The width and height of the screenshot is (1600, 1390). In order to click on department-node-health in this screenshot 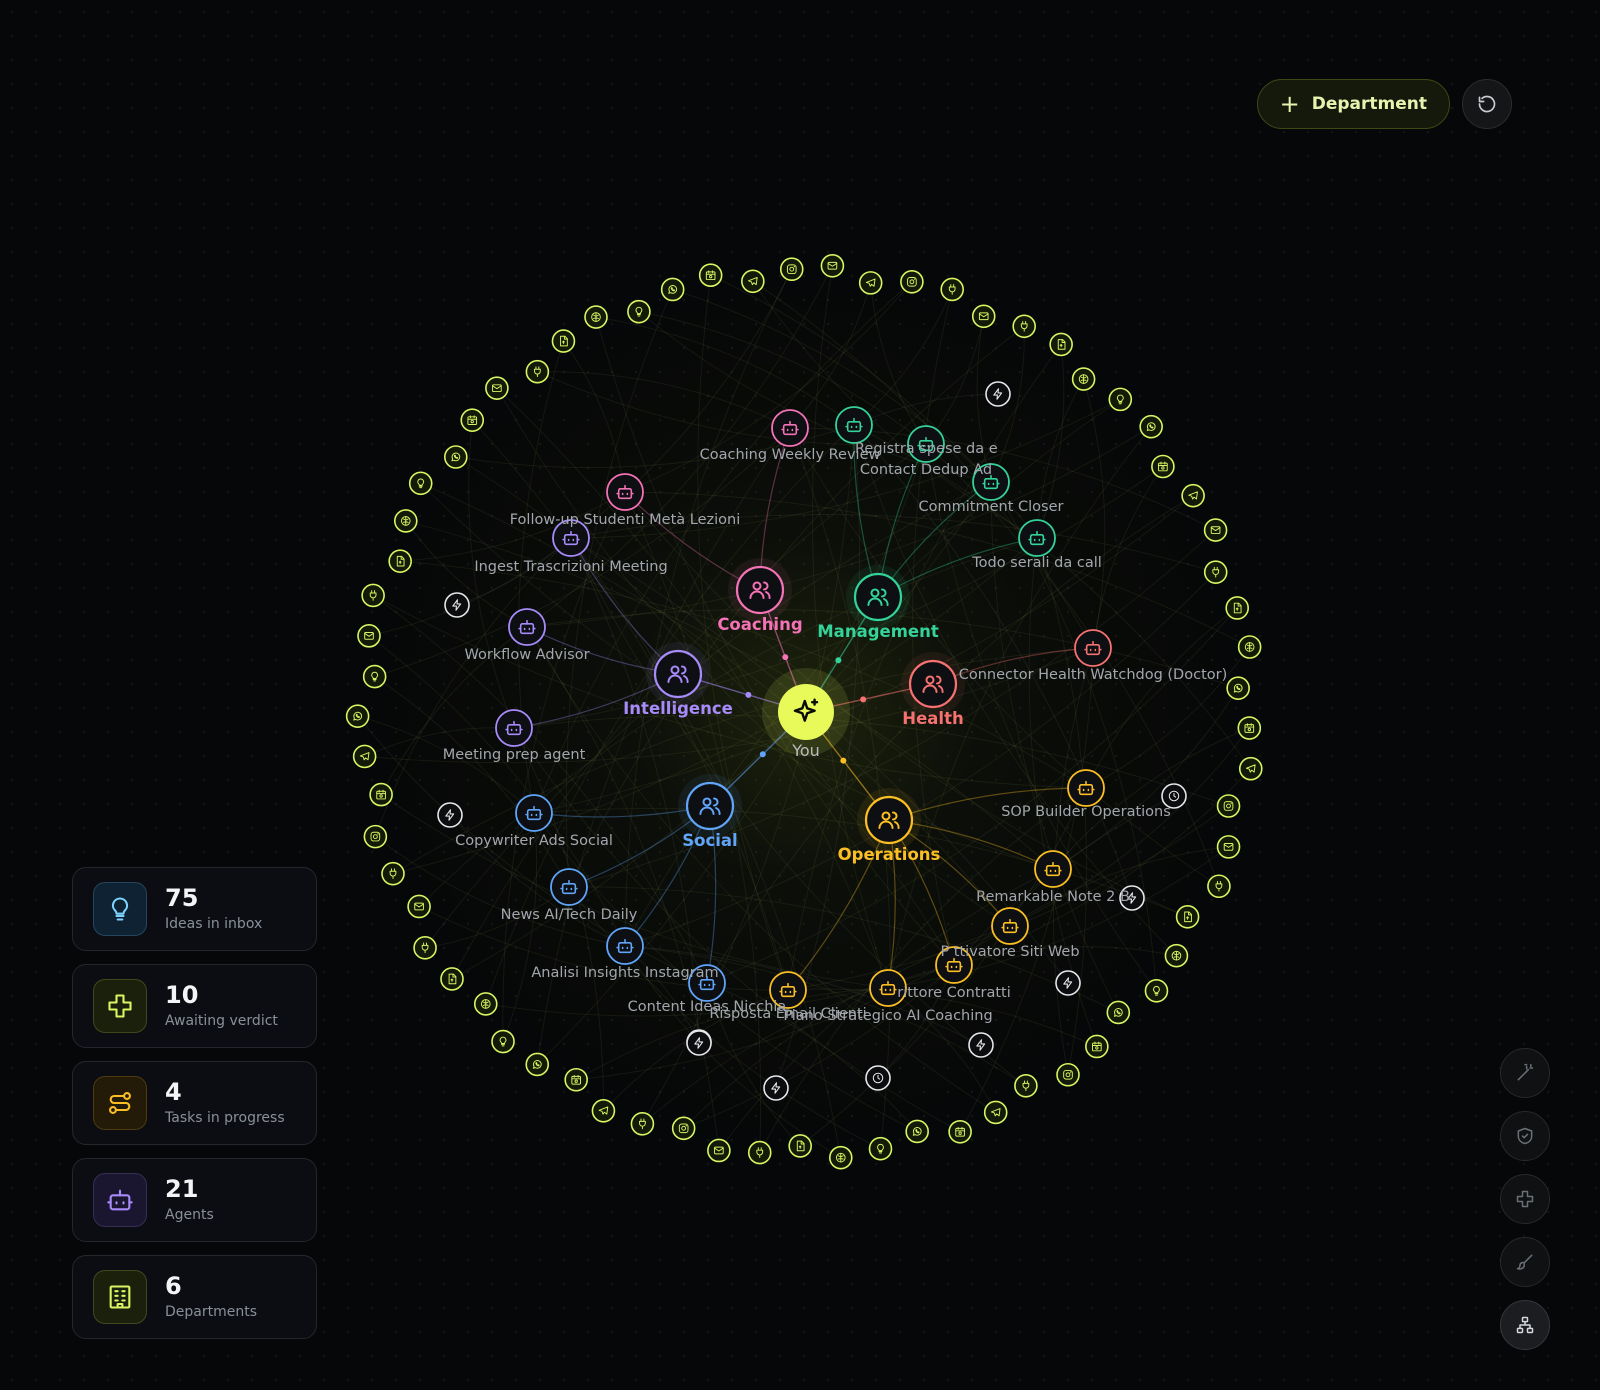, I will do `click(933, 684)`.